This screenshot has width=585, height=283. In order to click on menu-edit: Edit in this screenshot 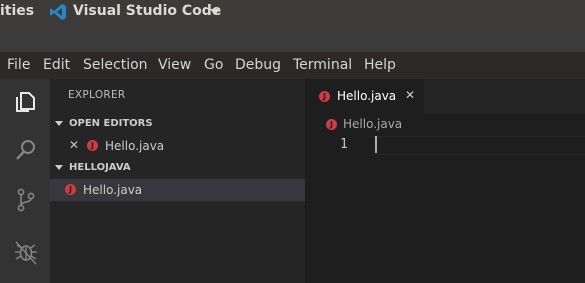, I will do `click(56, 65)`.